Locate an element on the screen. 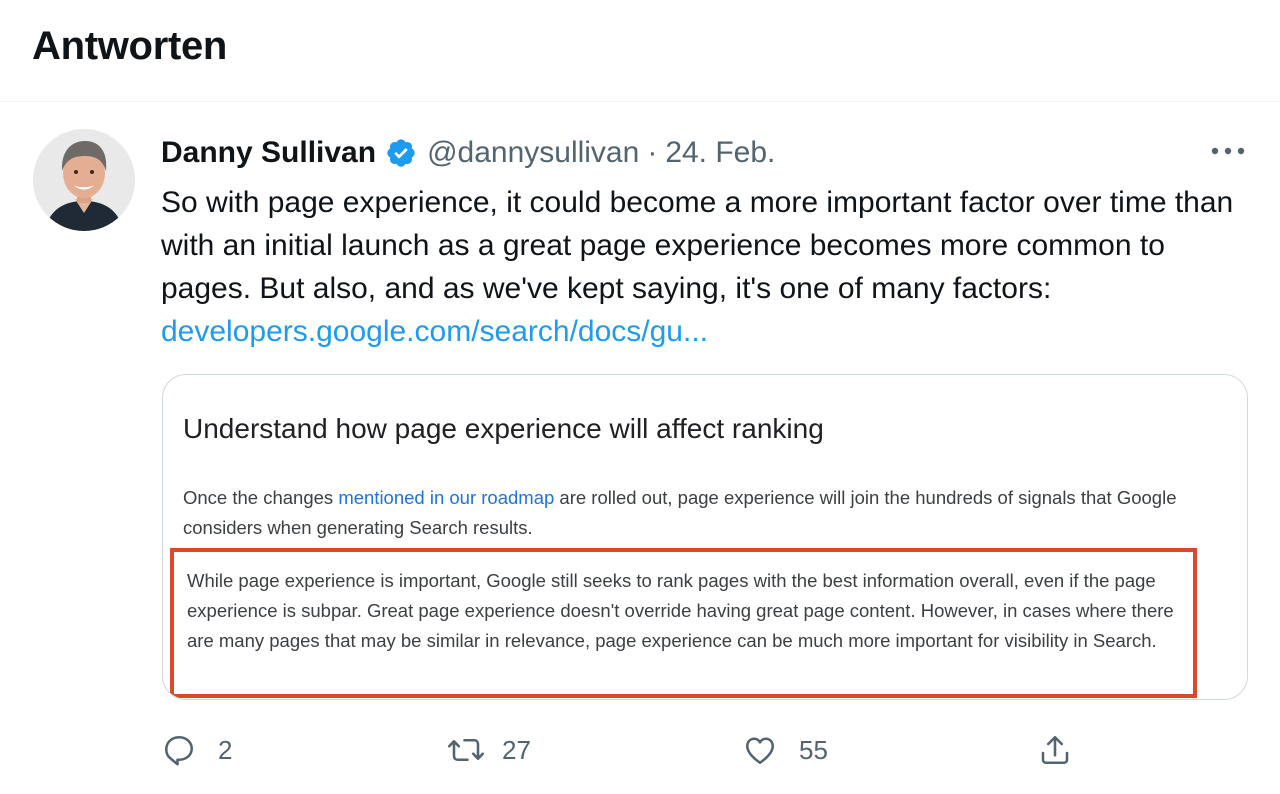 The height and width of the screenshot is (794, 1280). like-count: 55 is located at coordinates (813, 749).